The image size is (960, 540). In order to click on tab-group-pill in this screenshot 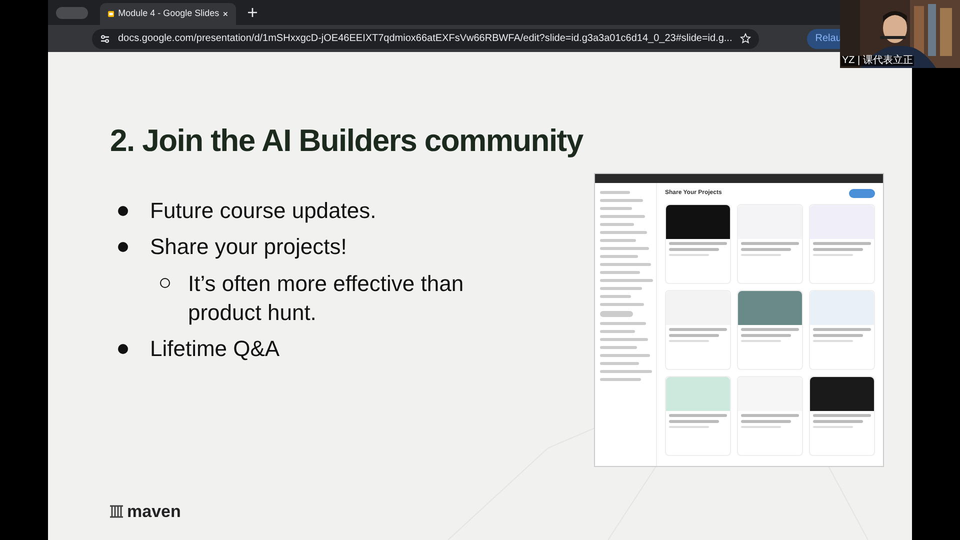, I will do `click(72, 12)`.